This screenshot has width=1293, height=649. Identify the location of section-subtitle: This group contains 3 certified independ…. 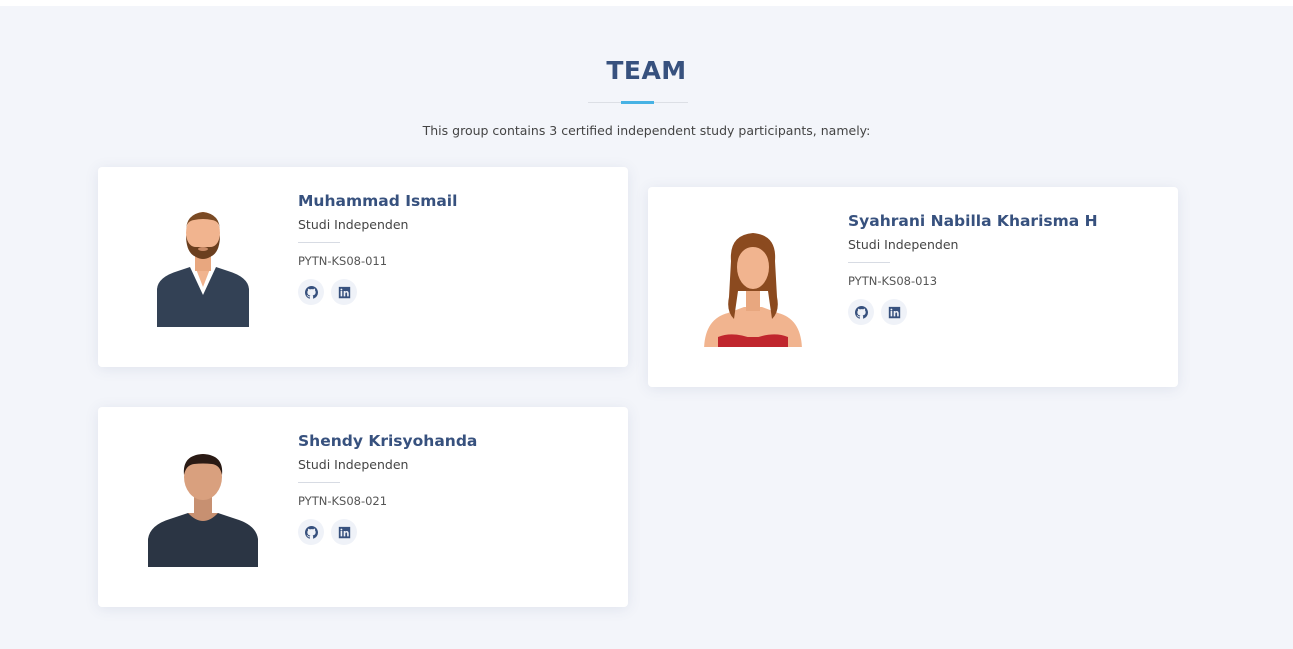
(646, 130).